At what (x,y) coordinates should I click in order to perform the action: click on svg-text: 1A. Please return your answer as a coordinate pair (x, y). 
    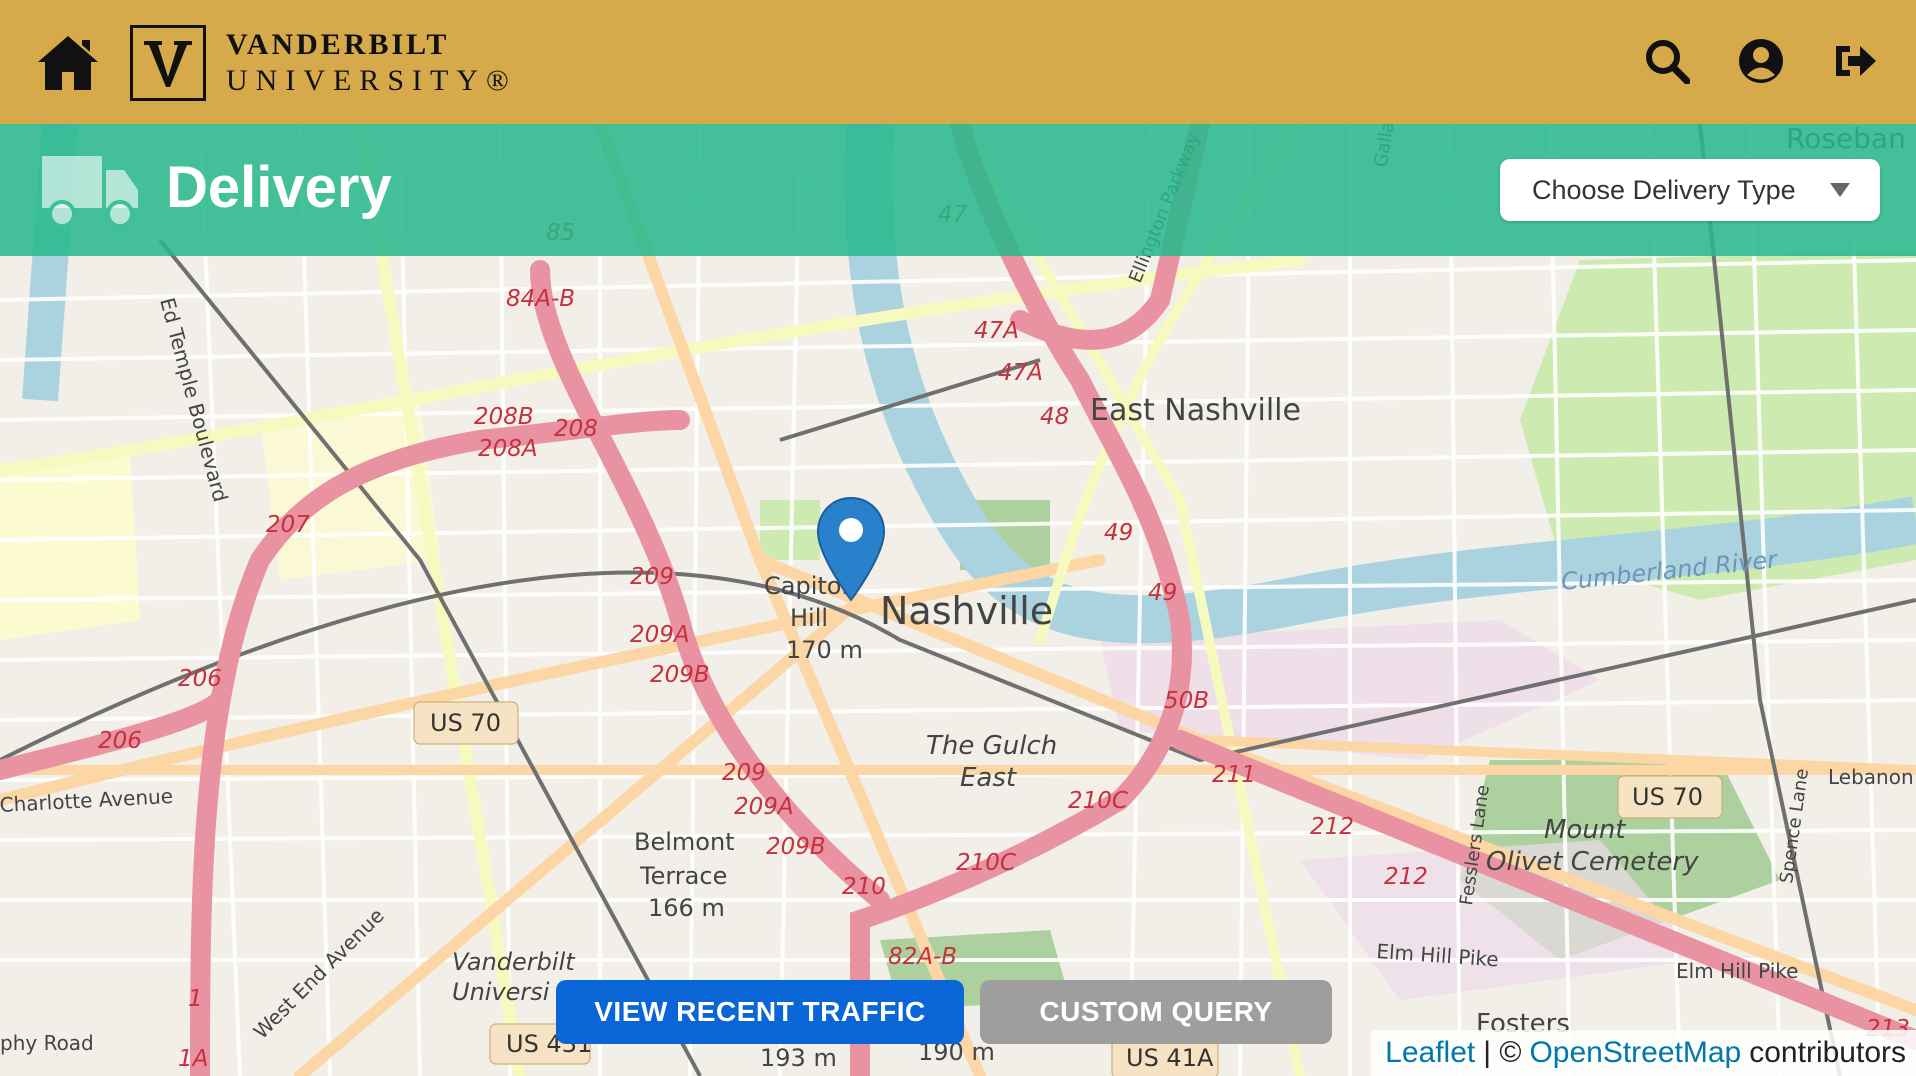
    Looking at the image, I should click on (193, 1059).